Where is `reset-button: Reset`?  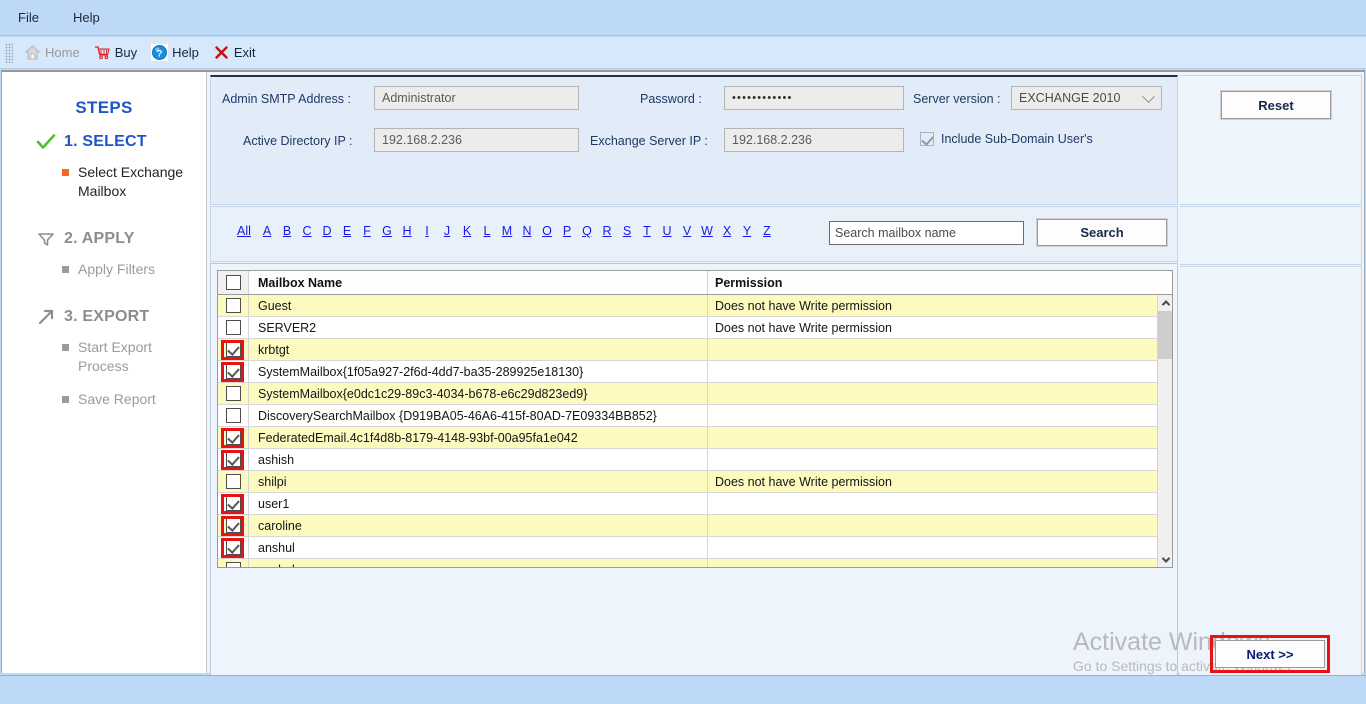
reset-button: Reset is located at coordinates (1276, 105).